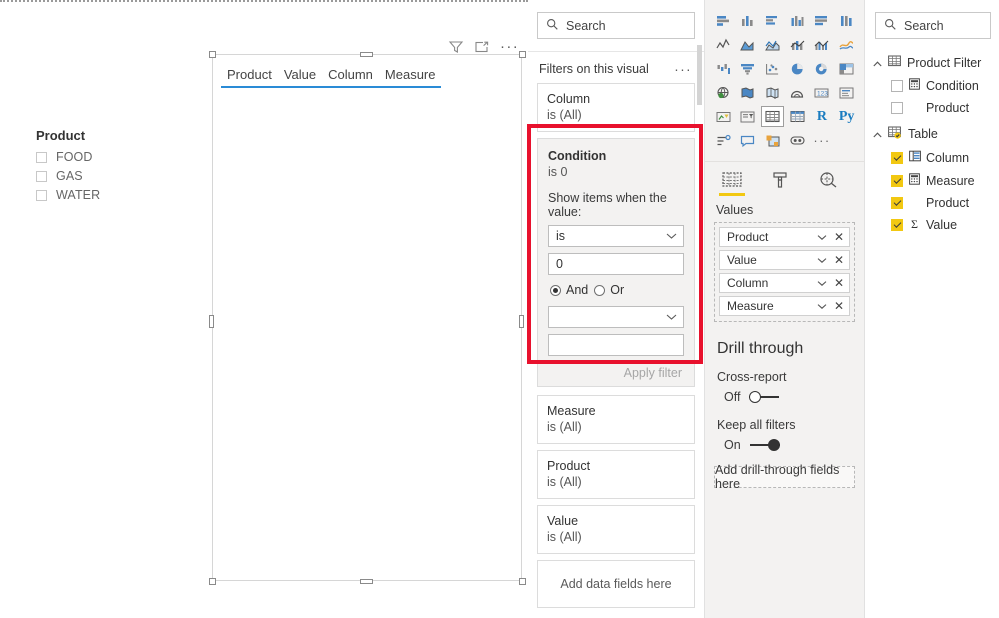 This screenshot has width=999, height=618. I want to click on line-stacked-column-chart-icon, so click(797, 44).